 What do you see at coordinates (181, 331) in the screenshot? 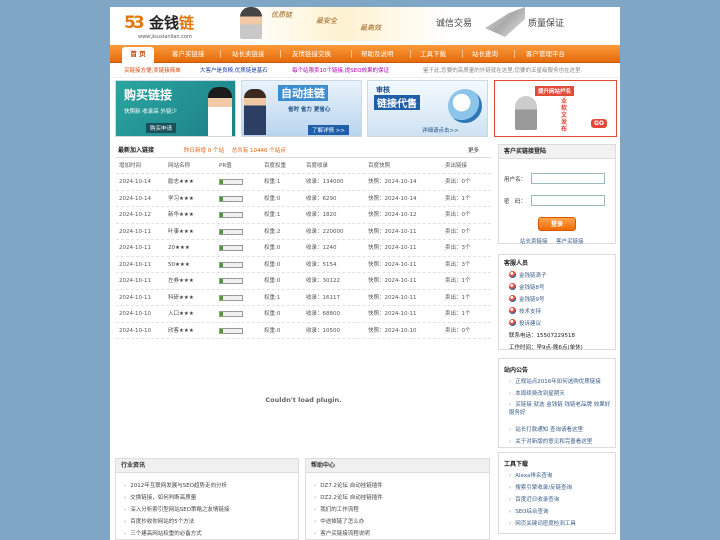
I see `row-site-name: 欣客★★★` at bounding box center [181, 331].